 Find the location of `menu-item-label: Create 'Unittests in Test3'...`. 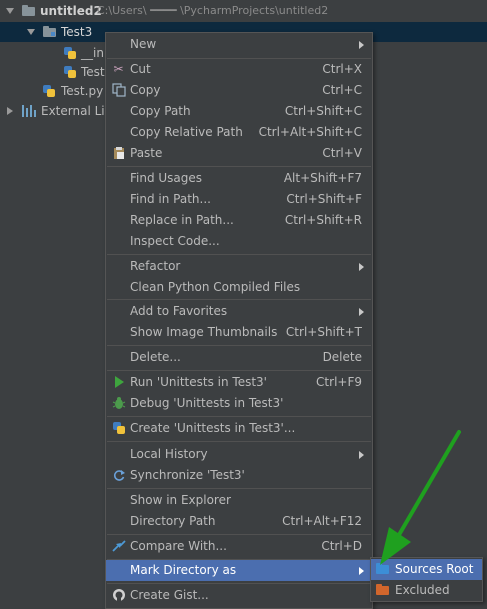

menu-item-label: Create 'Unittests in Test3'... is located at coordinates (213, 428).